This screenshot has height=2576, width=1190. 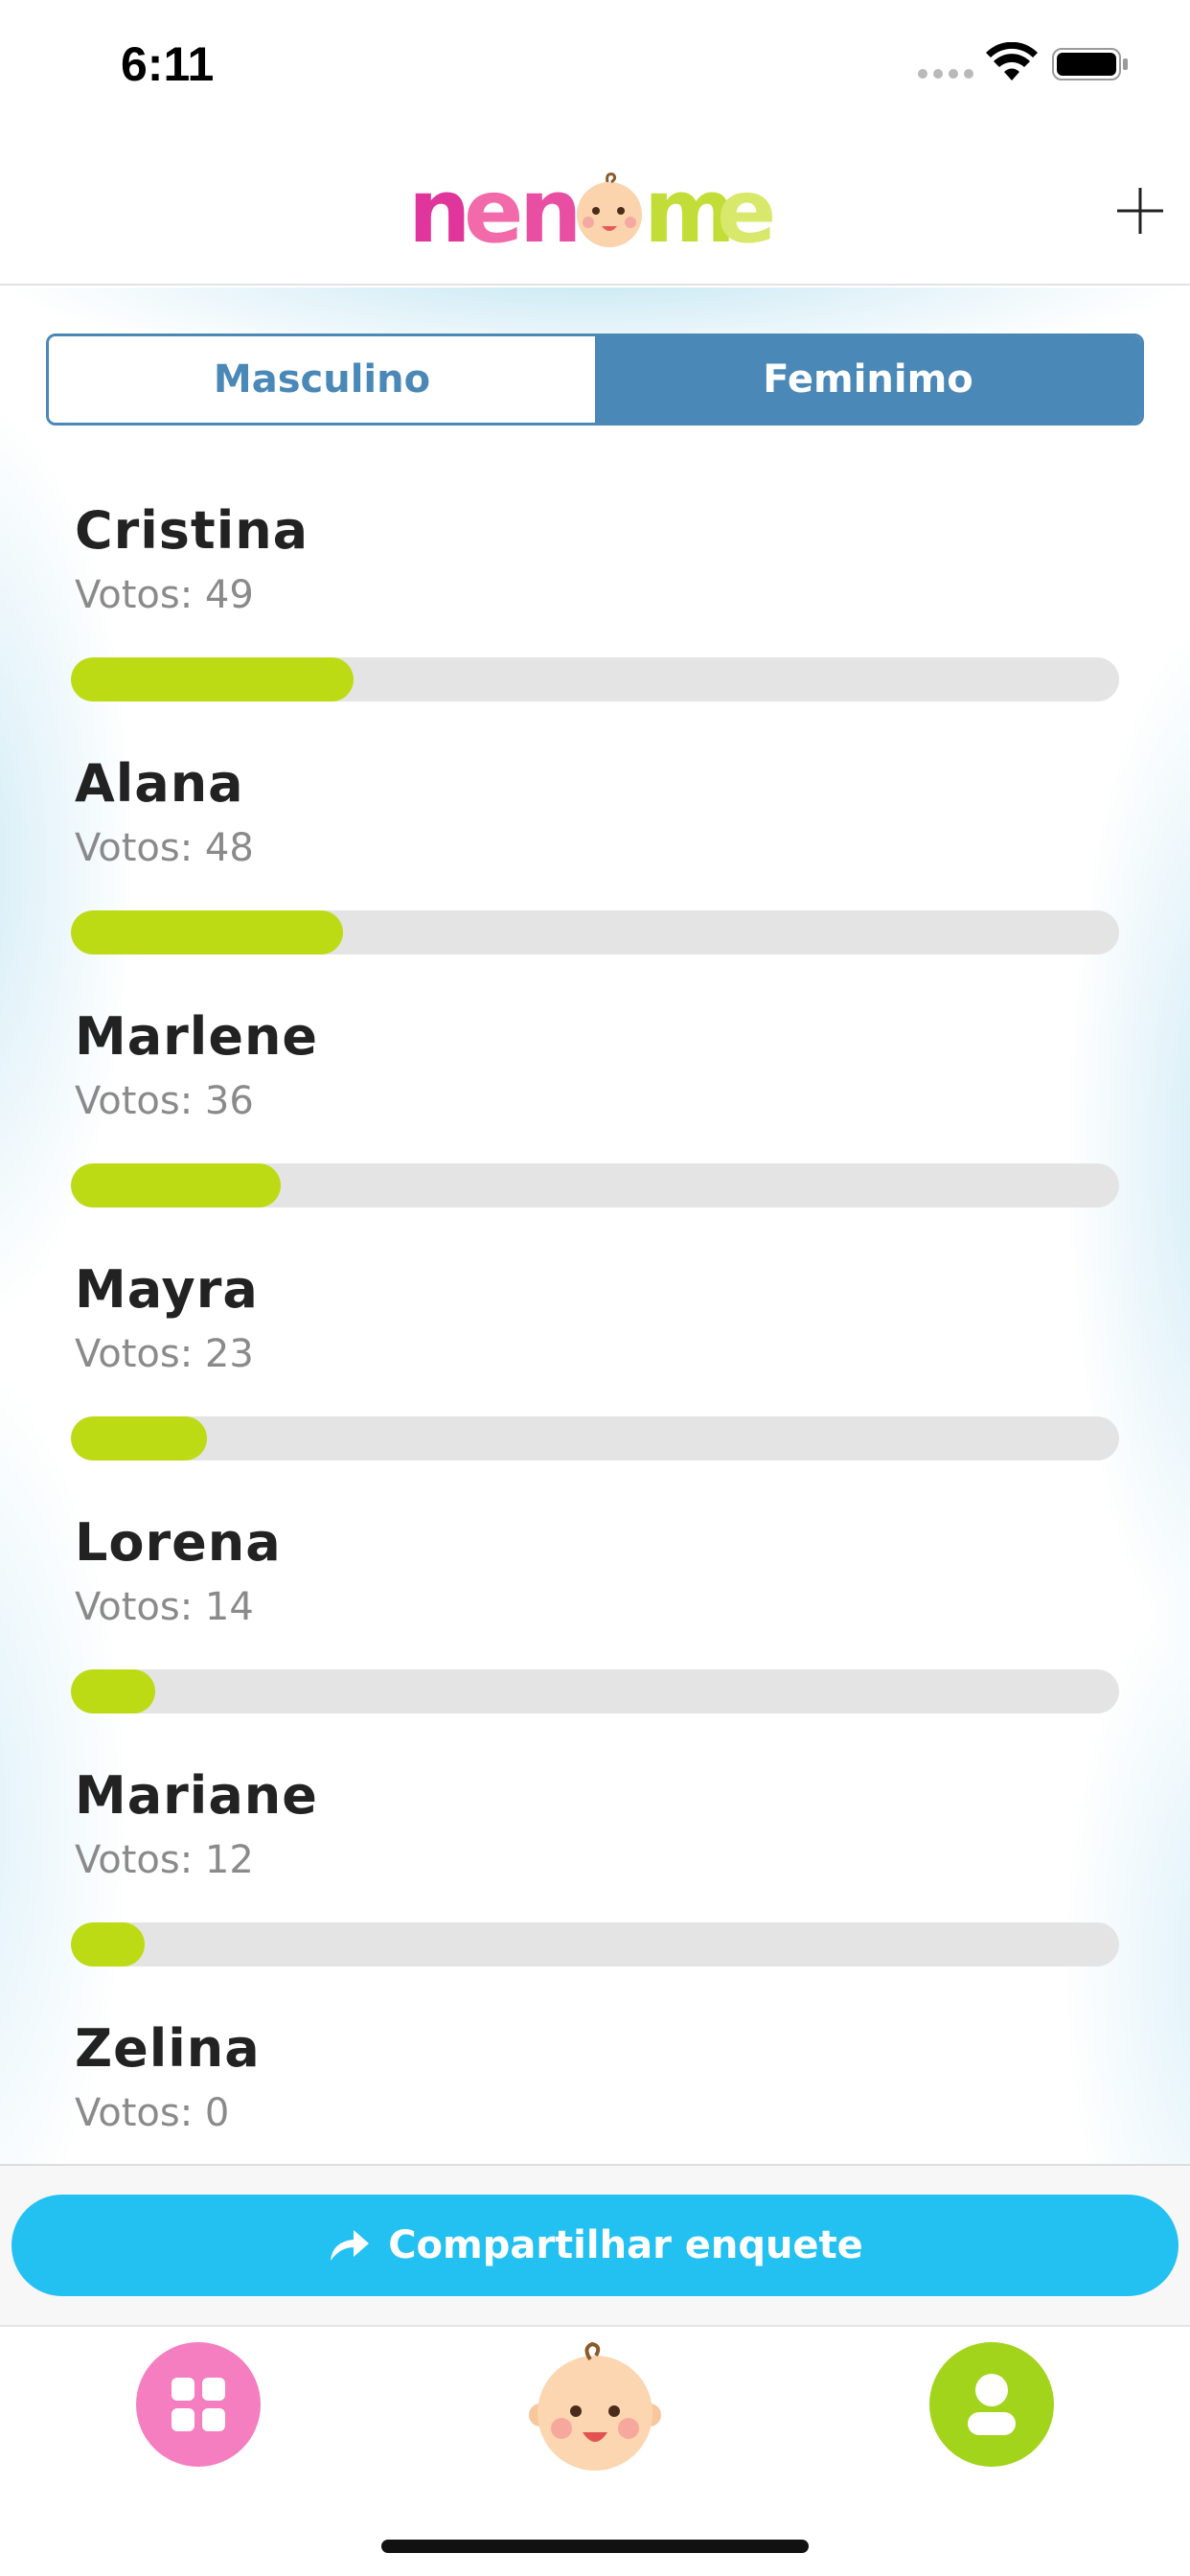 I want to click on list-item: Lorena Votos: 14, so click(x=595, y=1617).